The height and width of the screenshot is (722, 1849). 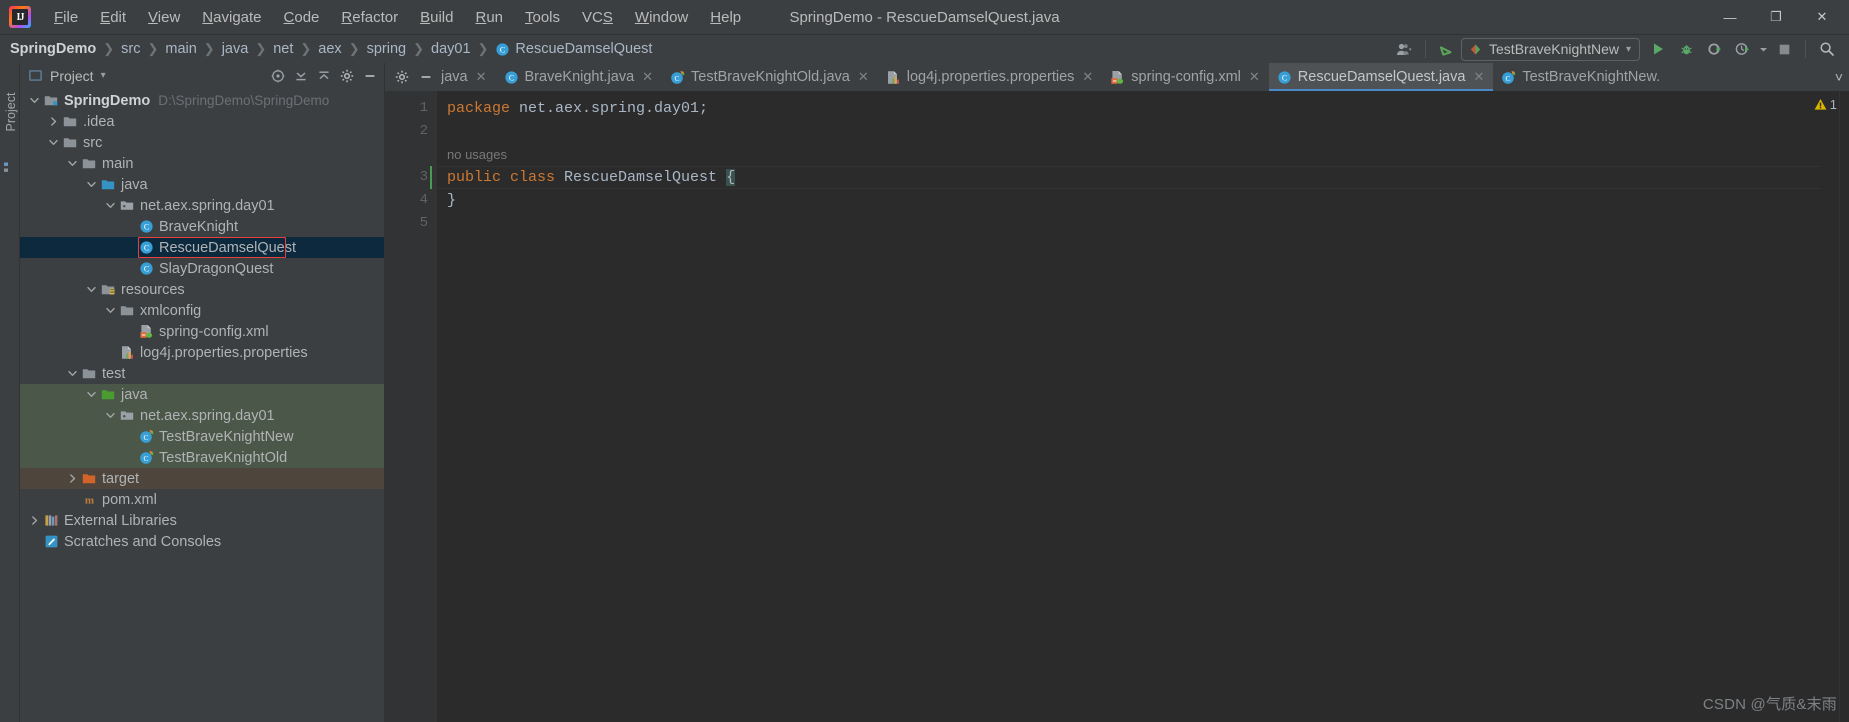 What do you see at coordinates (329, 49) in the screenshot?
I see `breadcrumb-item: aex` at bounding box center [329, 49].